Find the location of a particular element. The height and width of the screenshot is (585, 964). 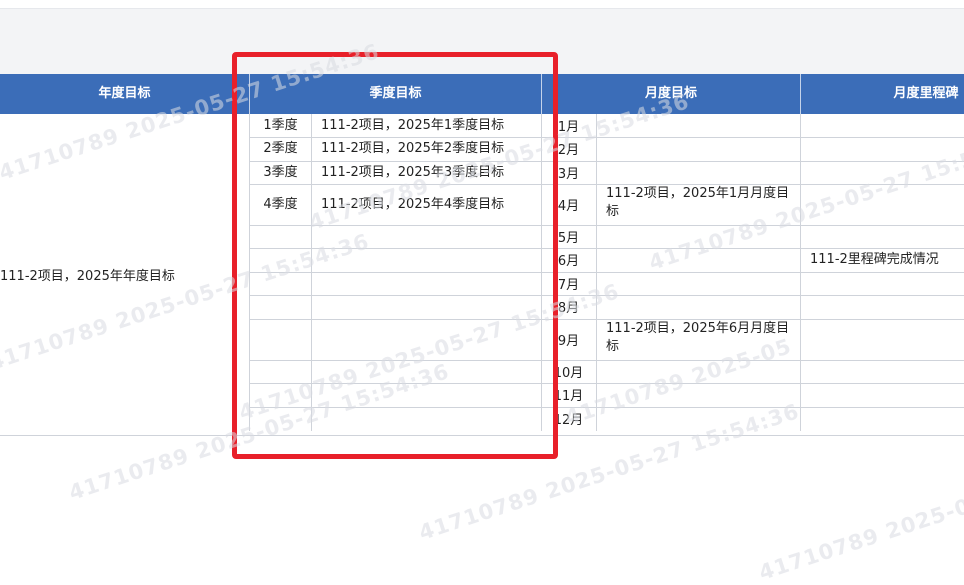

month-milestone: 111-2里程碑完成情况 is located at coordinates (874, 259).